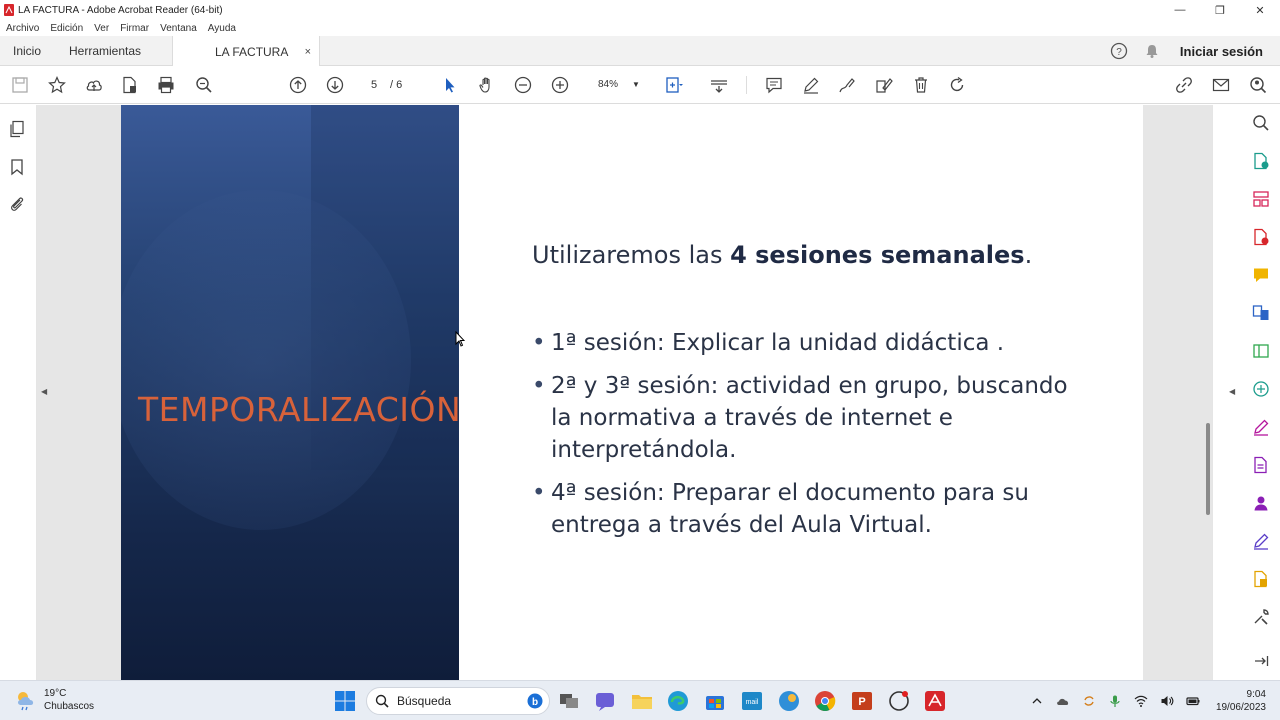 The width and height of the screenshot is (1280, 720). I want to click on tab-home: Inicio, so click(27, 51).